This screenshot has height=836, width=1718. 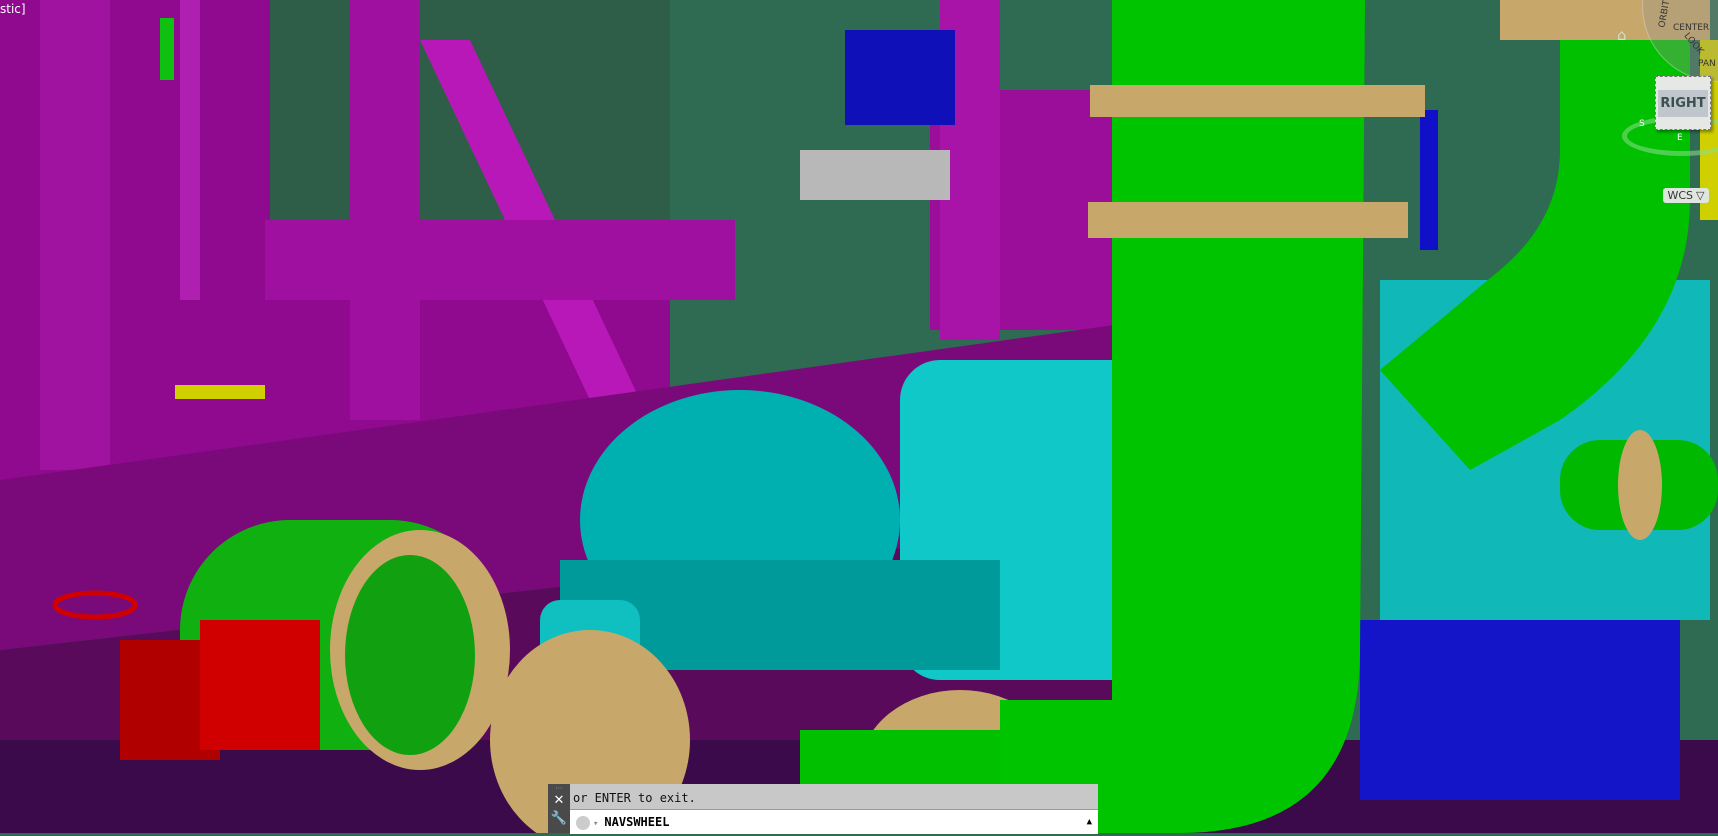 What do you see at coordinates (834, 821) in the screenshot?
I see `command-input: ▾ NAVSWHEEL ▲` at bounding box center [834, 821].